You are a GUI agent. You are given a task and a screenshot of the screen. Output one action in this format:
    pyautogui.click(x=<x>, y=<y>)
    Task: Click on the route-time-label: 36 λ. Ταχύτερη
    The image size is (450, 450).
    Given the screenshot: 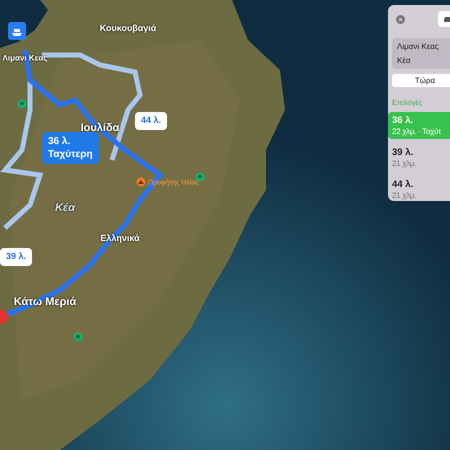 What is the action you would take?
    pyautogui.click(x=70, y=148)
    